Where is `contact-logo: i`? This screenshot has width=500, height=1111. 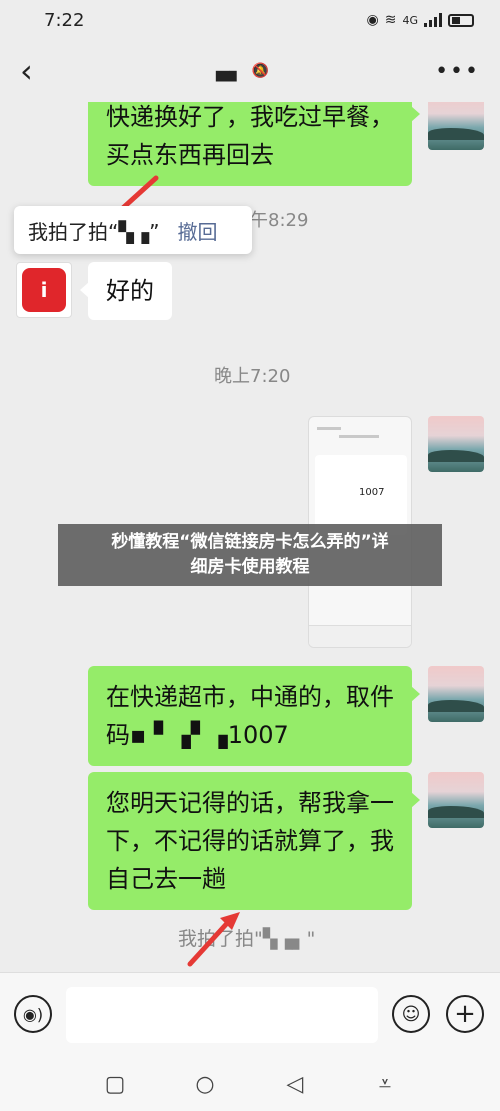
contact-logo: i is located at coordinates (44, 290).